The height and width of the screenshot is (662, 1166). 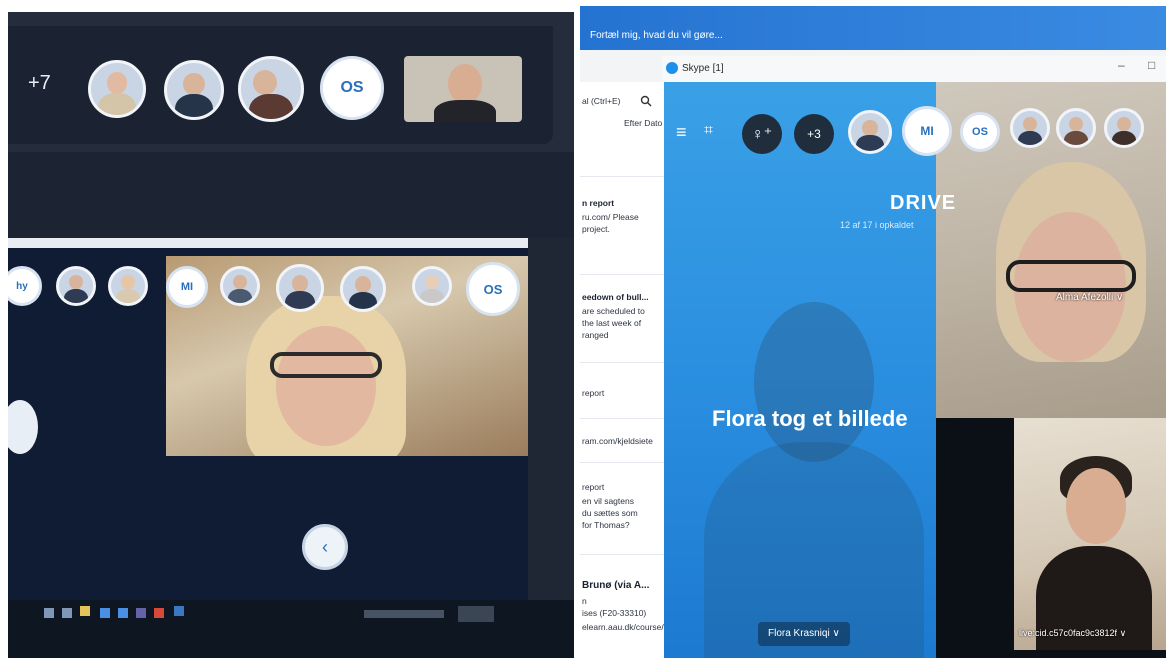 What do you see at coordinates (672, 68) in the screenshot?
I see `skype-logo-icon` at bounding box center [672, 68].